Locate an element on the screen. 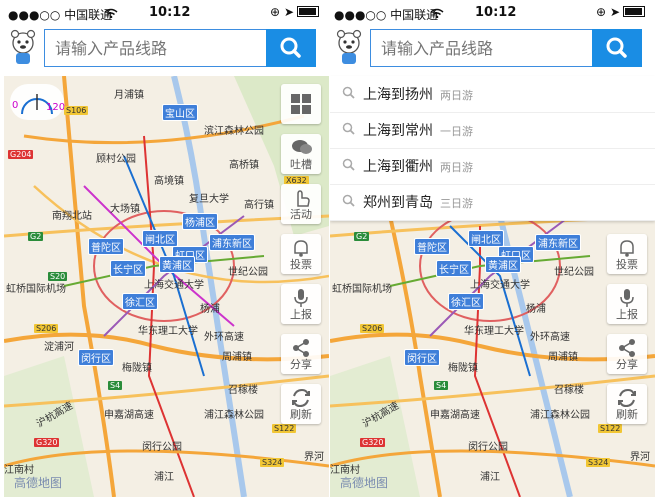 The image size is (656, 497). orientation-lock-icon: ⊕ is located at coordinates (601, 12).